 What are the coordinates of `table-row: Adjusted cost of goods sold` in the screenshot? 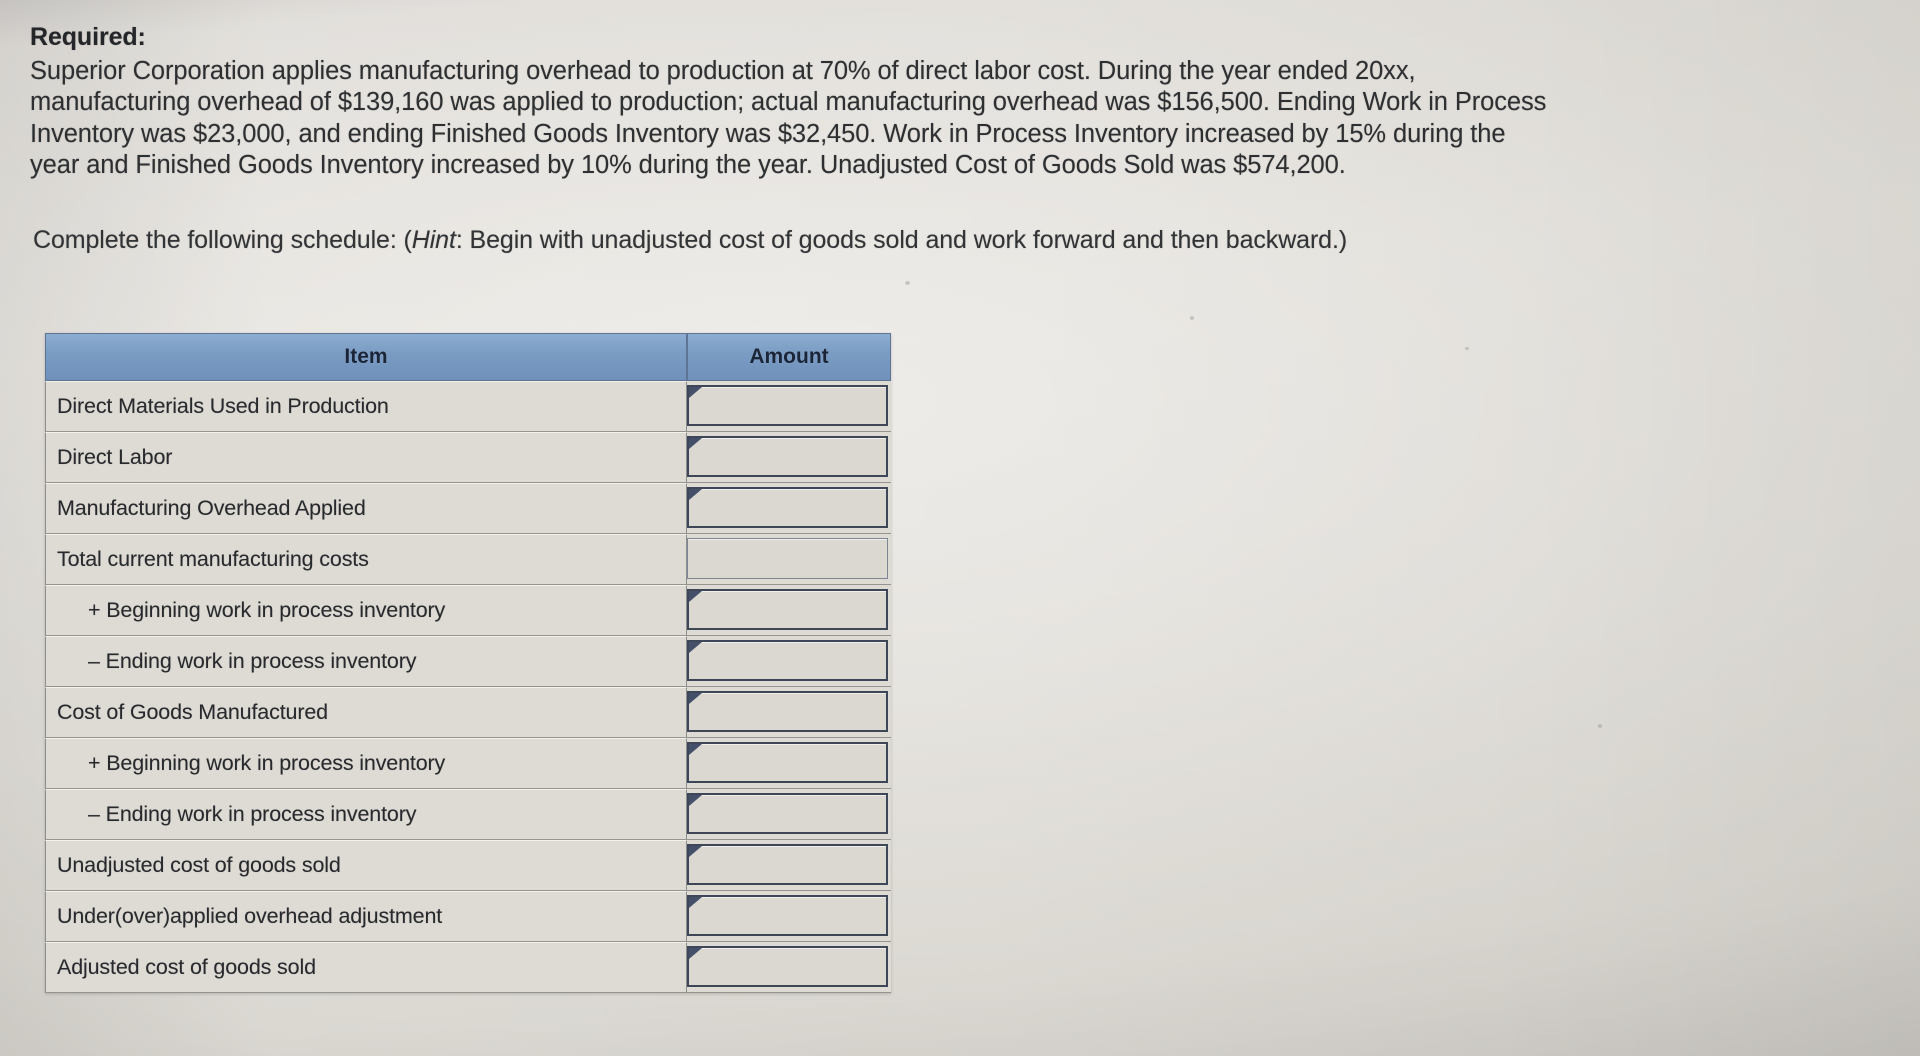 It's located at (468, 967).